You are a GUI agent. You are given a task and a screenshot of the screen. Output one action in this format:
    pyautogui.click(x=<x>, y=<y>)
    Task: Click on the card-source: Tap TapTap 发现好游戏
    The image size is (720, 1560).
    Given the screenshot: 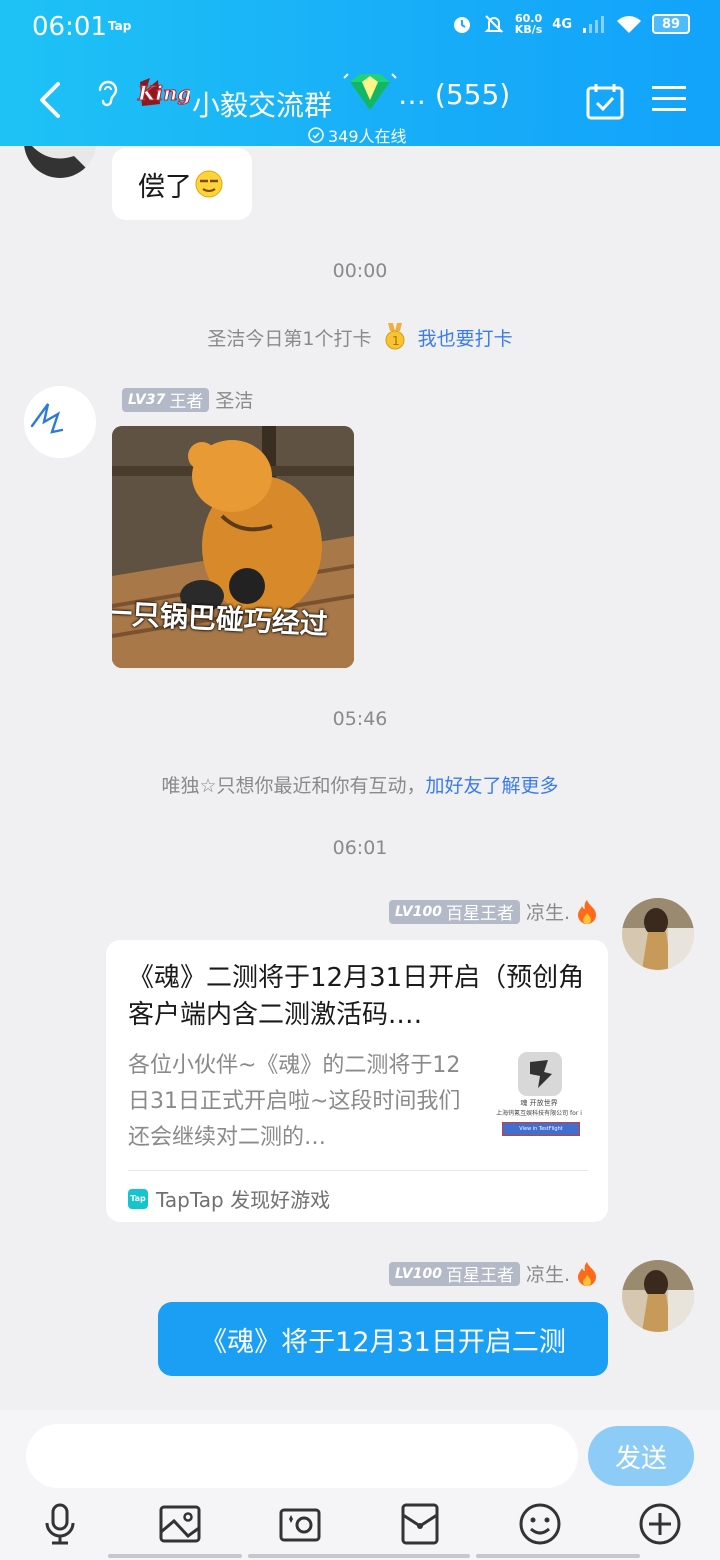 What is the action you would take?
    pyautogui.click(x=229, y=1198)
    